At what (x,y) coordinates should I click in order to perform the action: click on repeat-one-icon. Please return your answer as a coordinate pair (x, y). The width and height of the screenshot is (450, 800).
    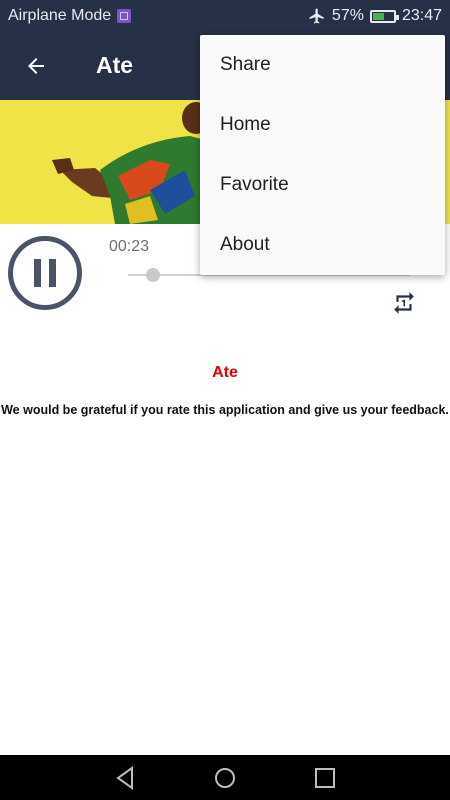
    Looking at the image, I should click on (404, 303).